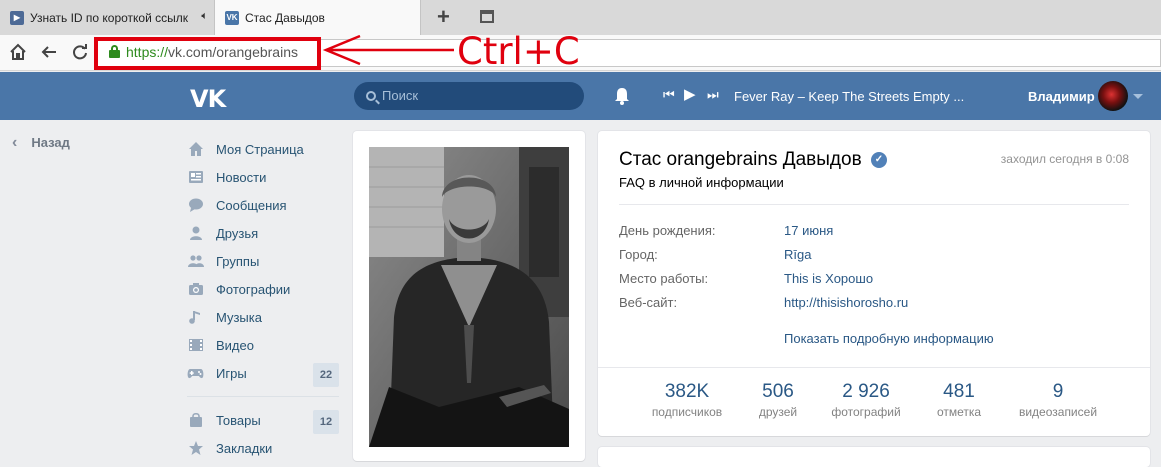 The height and width of the screenshot is (467, 1161). I want to click on nav-item-groups: Группы, so click(263, 261).